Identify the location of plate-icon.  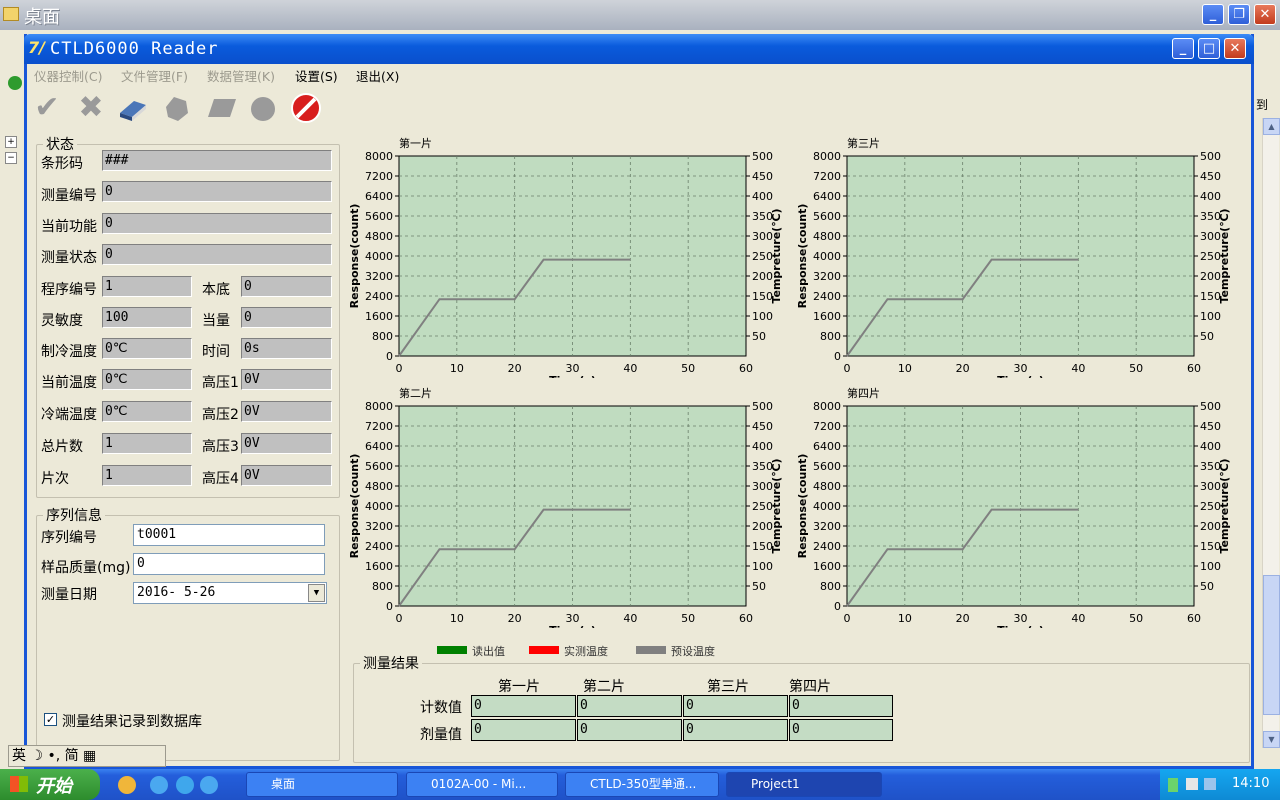
(221, 108).